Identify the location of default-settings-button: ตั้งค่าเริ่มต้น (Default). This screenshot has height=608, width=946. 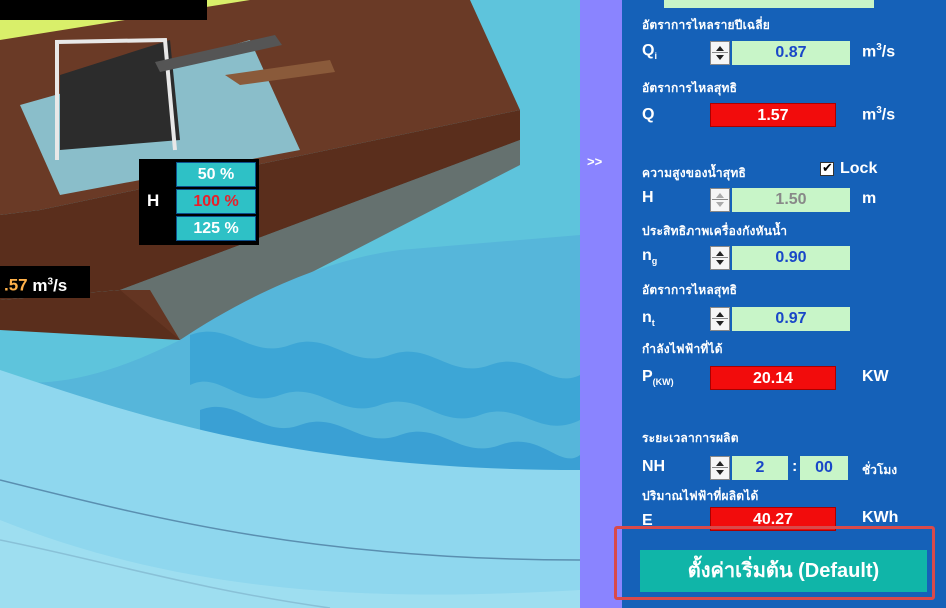
(783, 571).